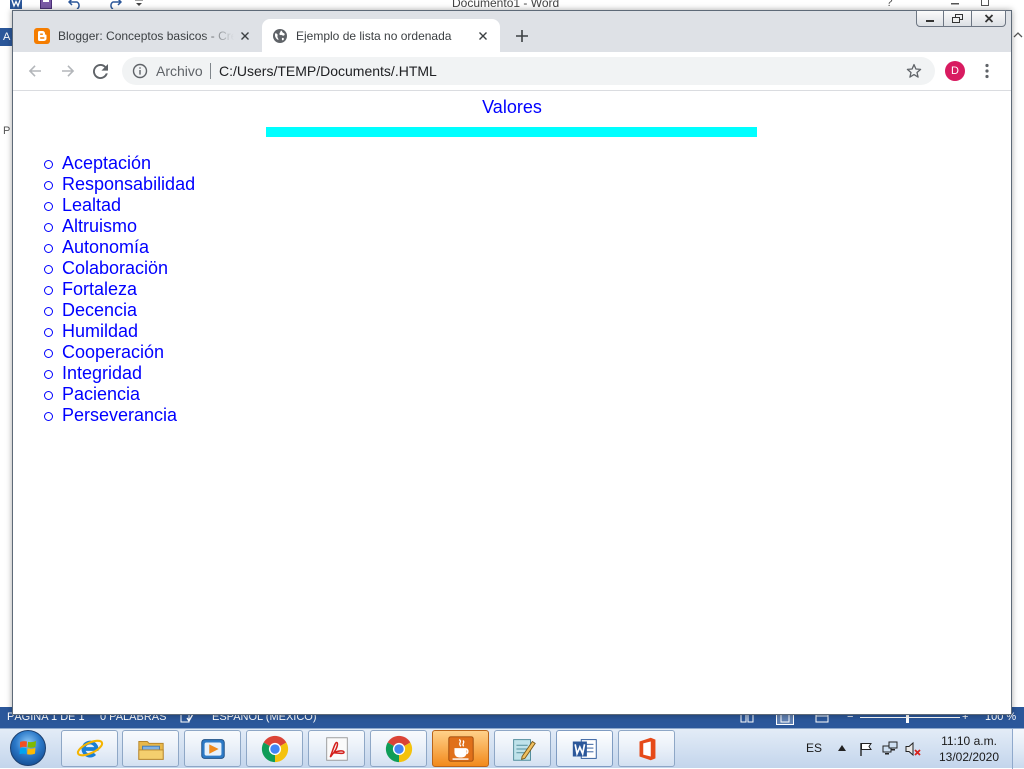  I want to click on list-item: Humildad, so click(104, 331).